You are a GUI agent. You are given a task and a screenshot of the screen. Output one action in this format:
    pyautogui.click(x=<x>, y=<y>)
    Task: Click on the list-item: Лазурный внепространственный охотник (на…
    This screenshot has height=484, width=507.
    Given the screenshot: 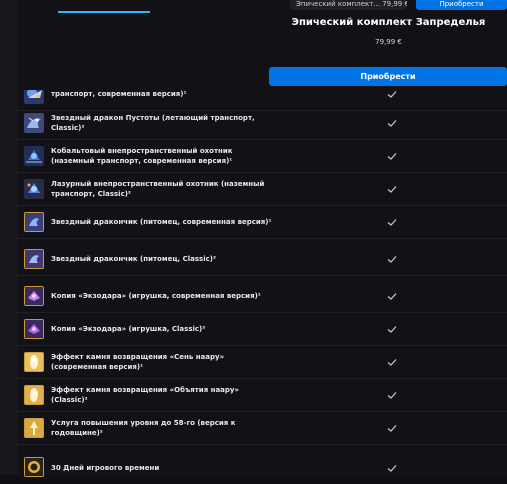 What is the action you would take?
    pyautogui.click(x=262, y=189)
    